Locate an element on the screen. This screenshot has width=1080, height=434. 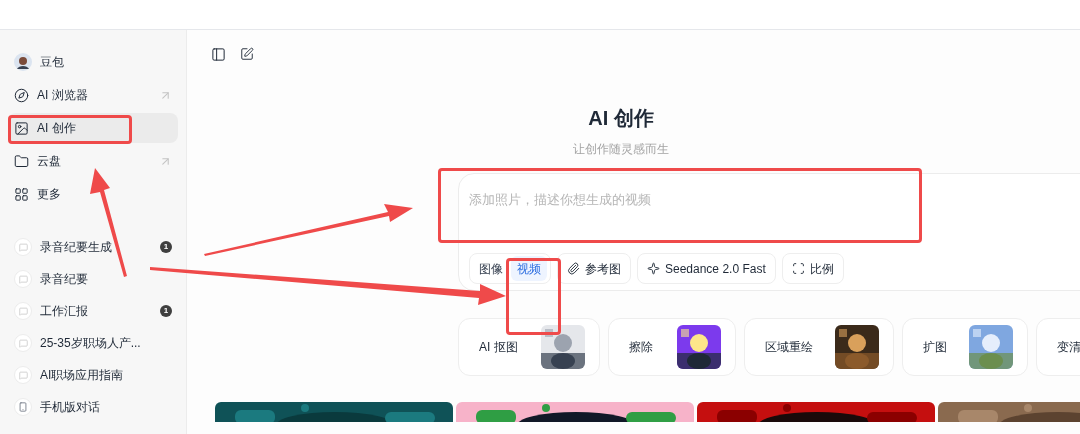
phone-icon is located at coordinates (23, 407).